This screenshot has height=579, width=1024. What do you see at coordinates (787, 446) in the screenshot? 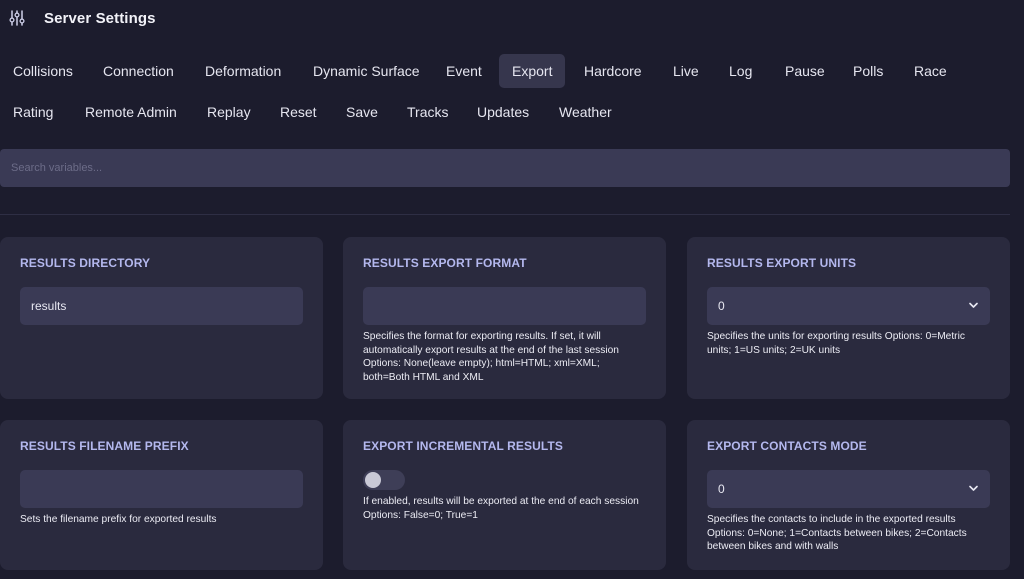
I see `setting-title: EXPORT CONTACTS MODE` at bounding box center [787, 446].